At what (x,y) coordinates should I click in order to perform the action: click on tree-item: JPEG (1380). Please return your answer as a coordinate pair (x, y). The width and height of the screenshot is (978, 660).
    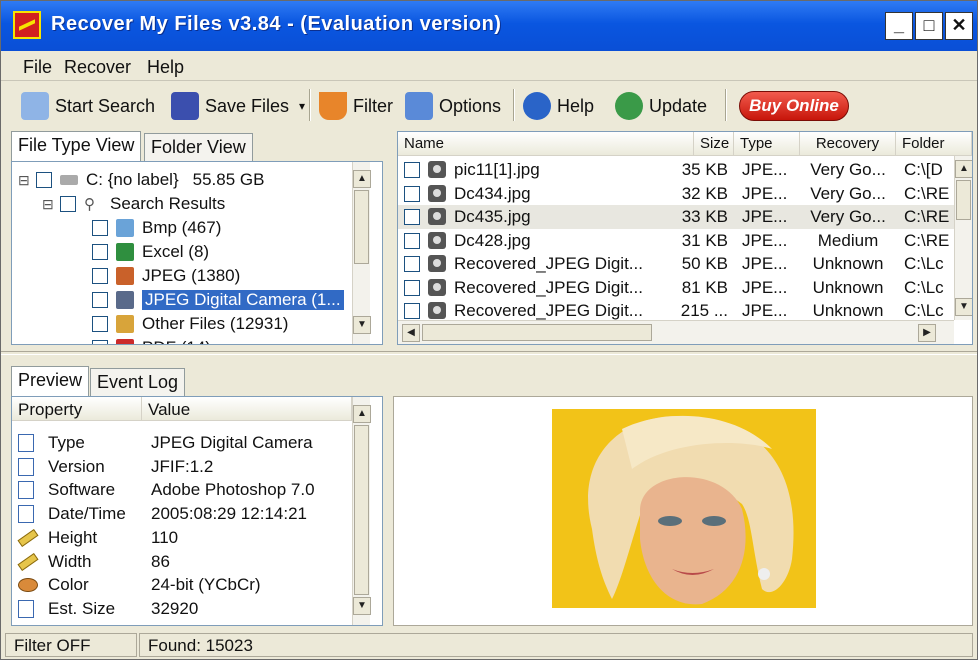
    Looking at the image, I should click on (166, 276).